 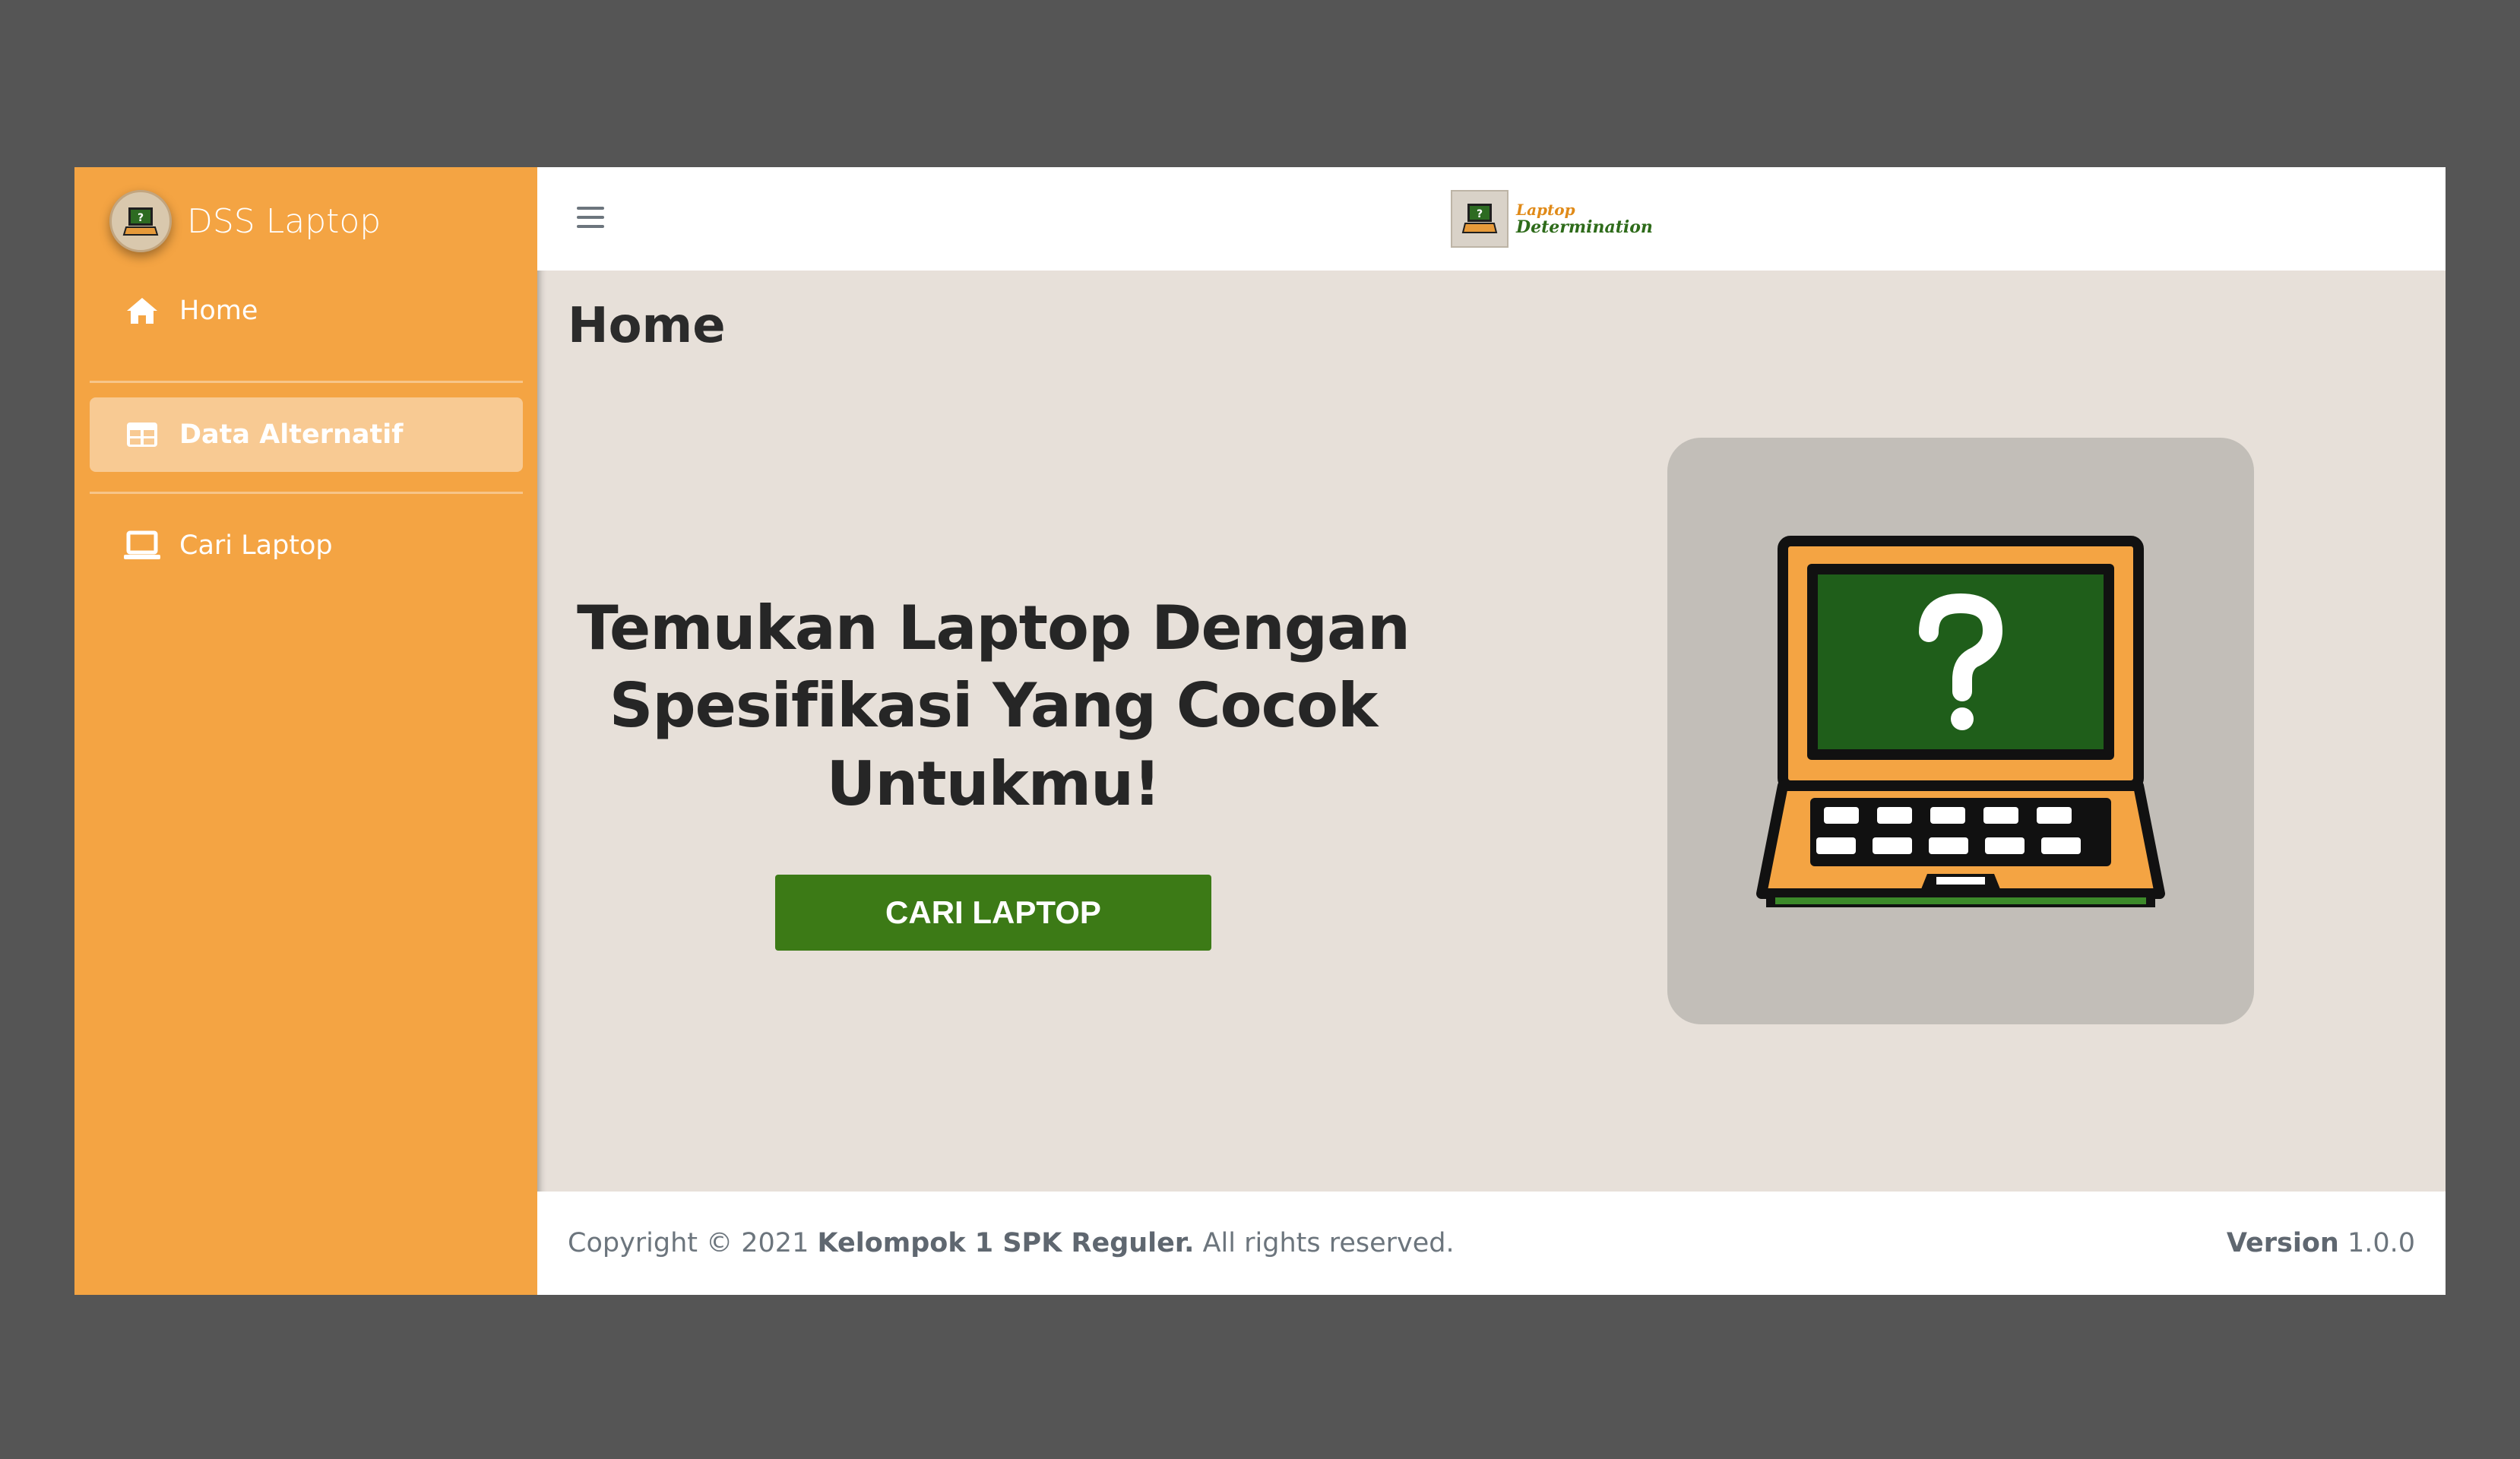 I want to click on logo-wordmark: Laptop Determination, so click(x=1584, y=218).